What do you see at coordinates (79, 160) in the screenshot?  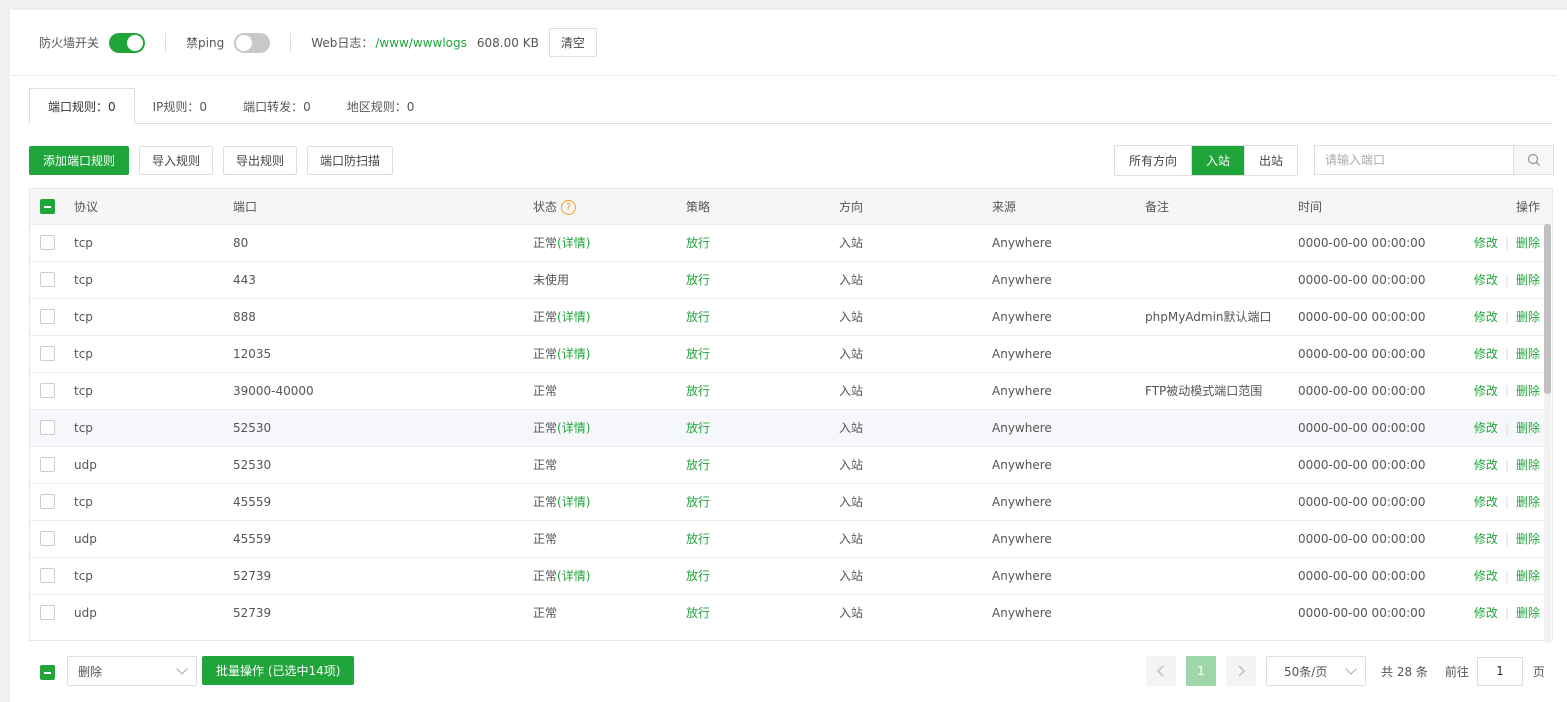 I see `add-port-rule-button: 添加端口规则` at bounding box center [79, 160].